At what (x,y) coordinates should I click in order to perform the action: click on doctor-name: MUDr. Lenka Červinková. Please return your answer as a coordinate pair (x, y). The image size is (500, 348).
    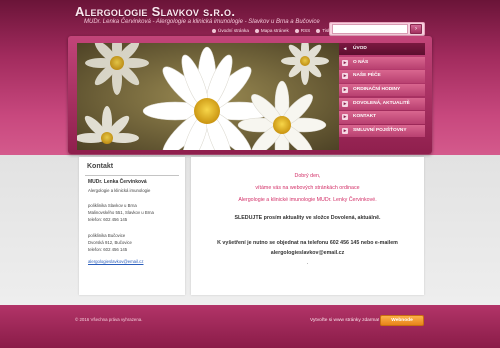
    Looking at the image, I should click on (117, 182).